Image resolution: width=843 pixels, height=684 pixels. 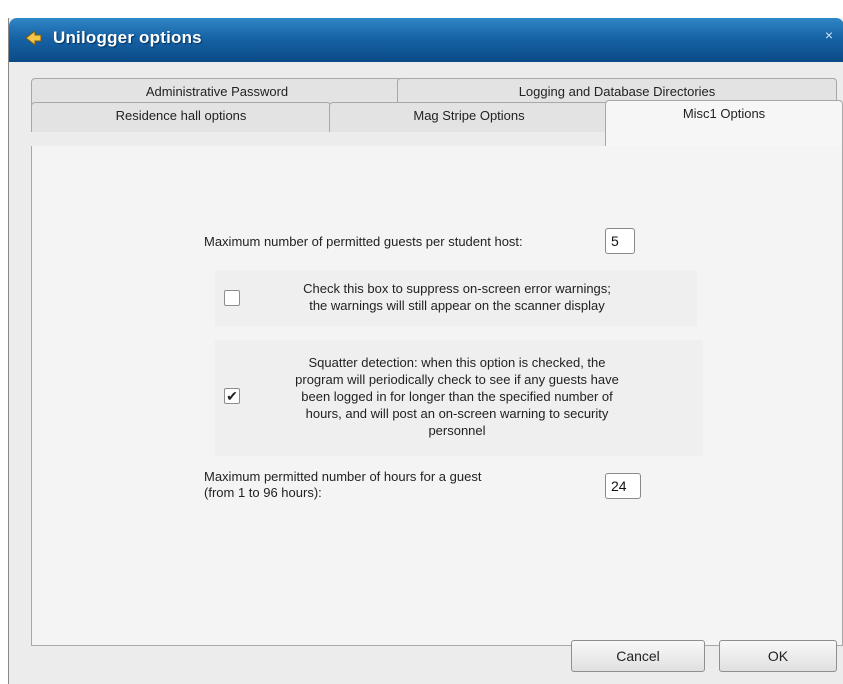 I want to click on tab-label: Residence hall options, so click(x=181, y=115).